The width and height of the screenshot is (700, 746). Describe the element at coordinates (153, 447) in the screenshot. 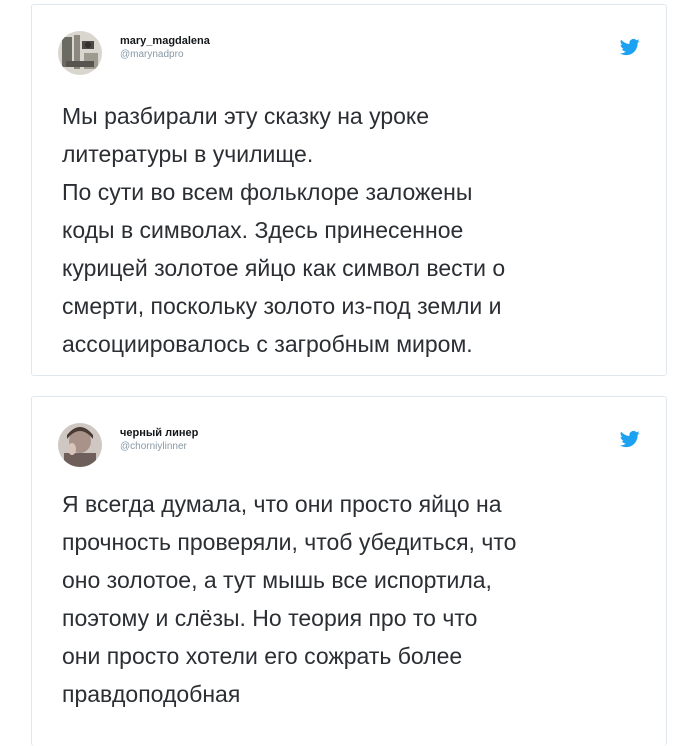

I see `username-handle: @chorniylinner` at that location.